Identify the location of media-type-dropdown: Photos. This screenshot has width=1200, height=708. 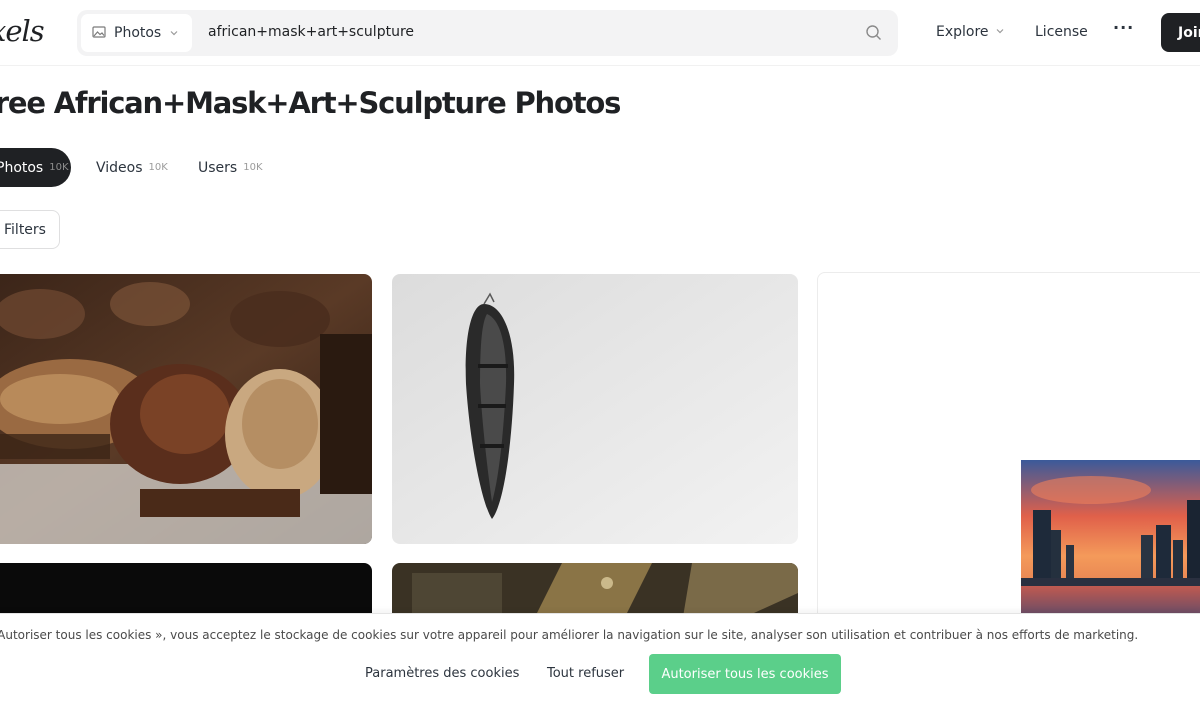
(136, 33).